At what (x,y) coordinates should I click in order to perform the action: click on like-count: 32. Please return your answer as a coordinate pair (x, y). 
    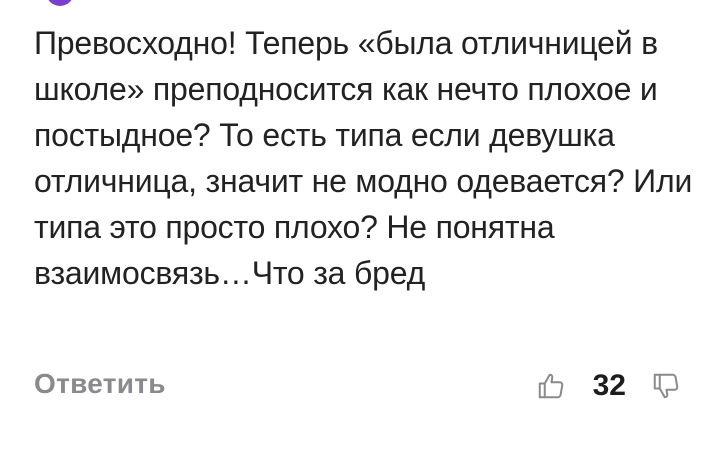
    Looking at the image, I should click on (609, 385).